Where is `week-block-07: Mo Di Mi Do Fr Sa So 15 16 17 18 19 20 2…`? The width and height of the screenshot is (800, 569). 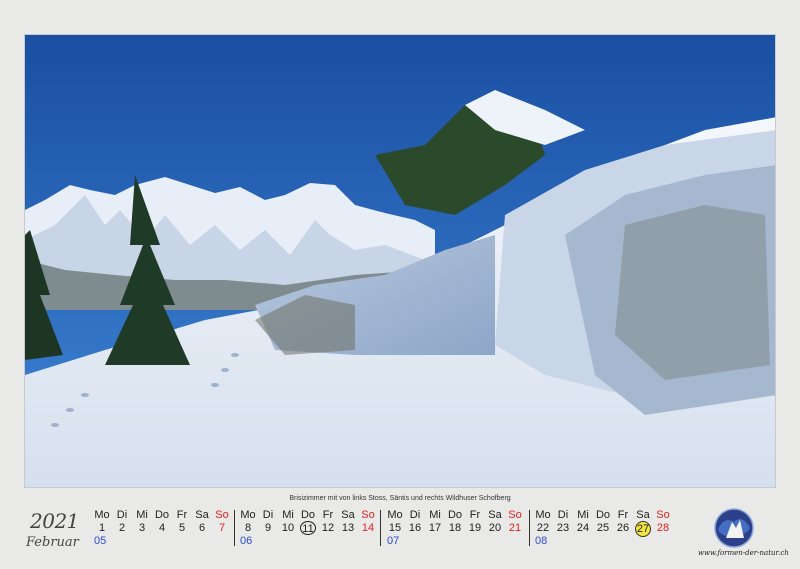
week-block-07: Mo Di Mi Do Fr Sa So 15 16 17 18 19 20 2… is located at coordinates (455, 528).